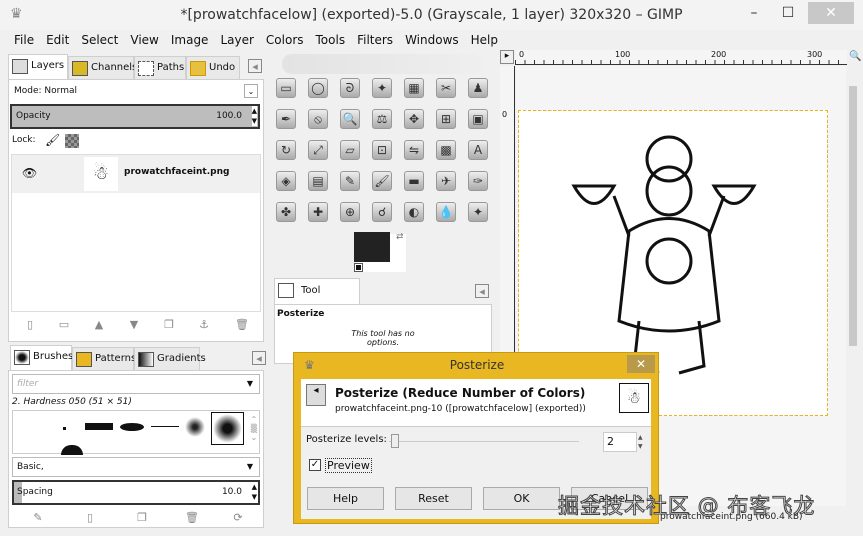  What do you see at coordinates (831, 13) in the screenshot?
I see `close-button: ✕` at bounding box center [831, 13].